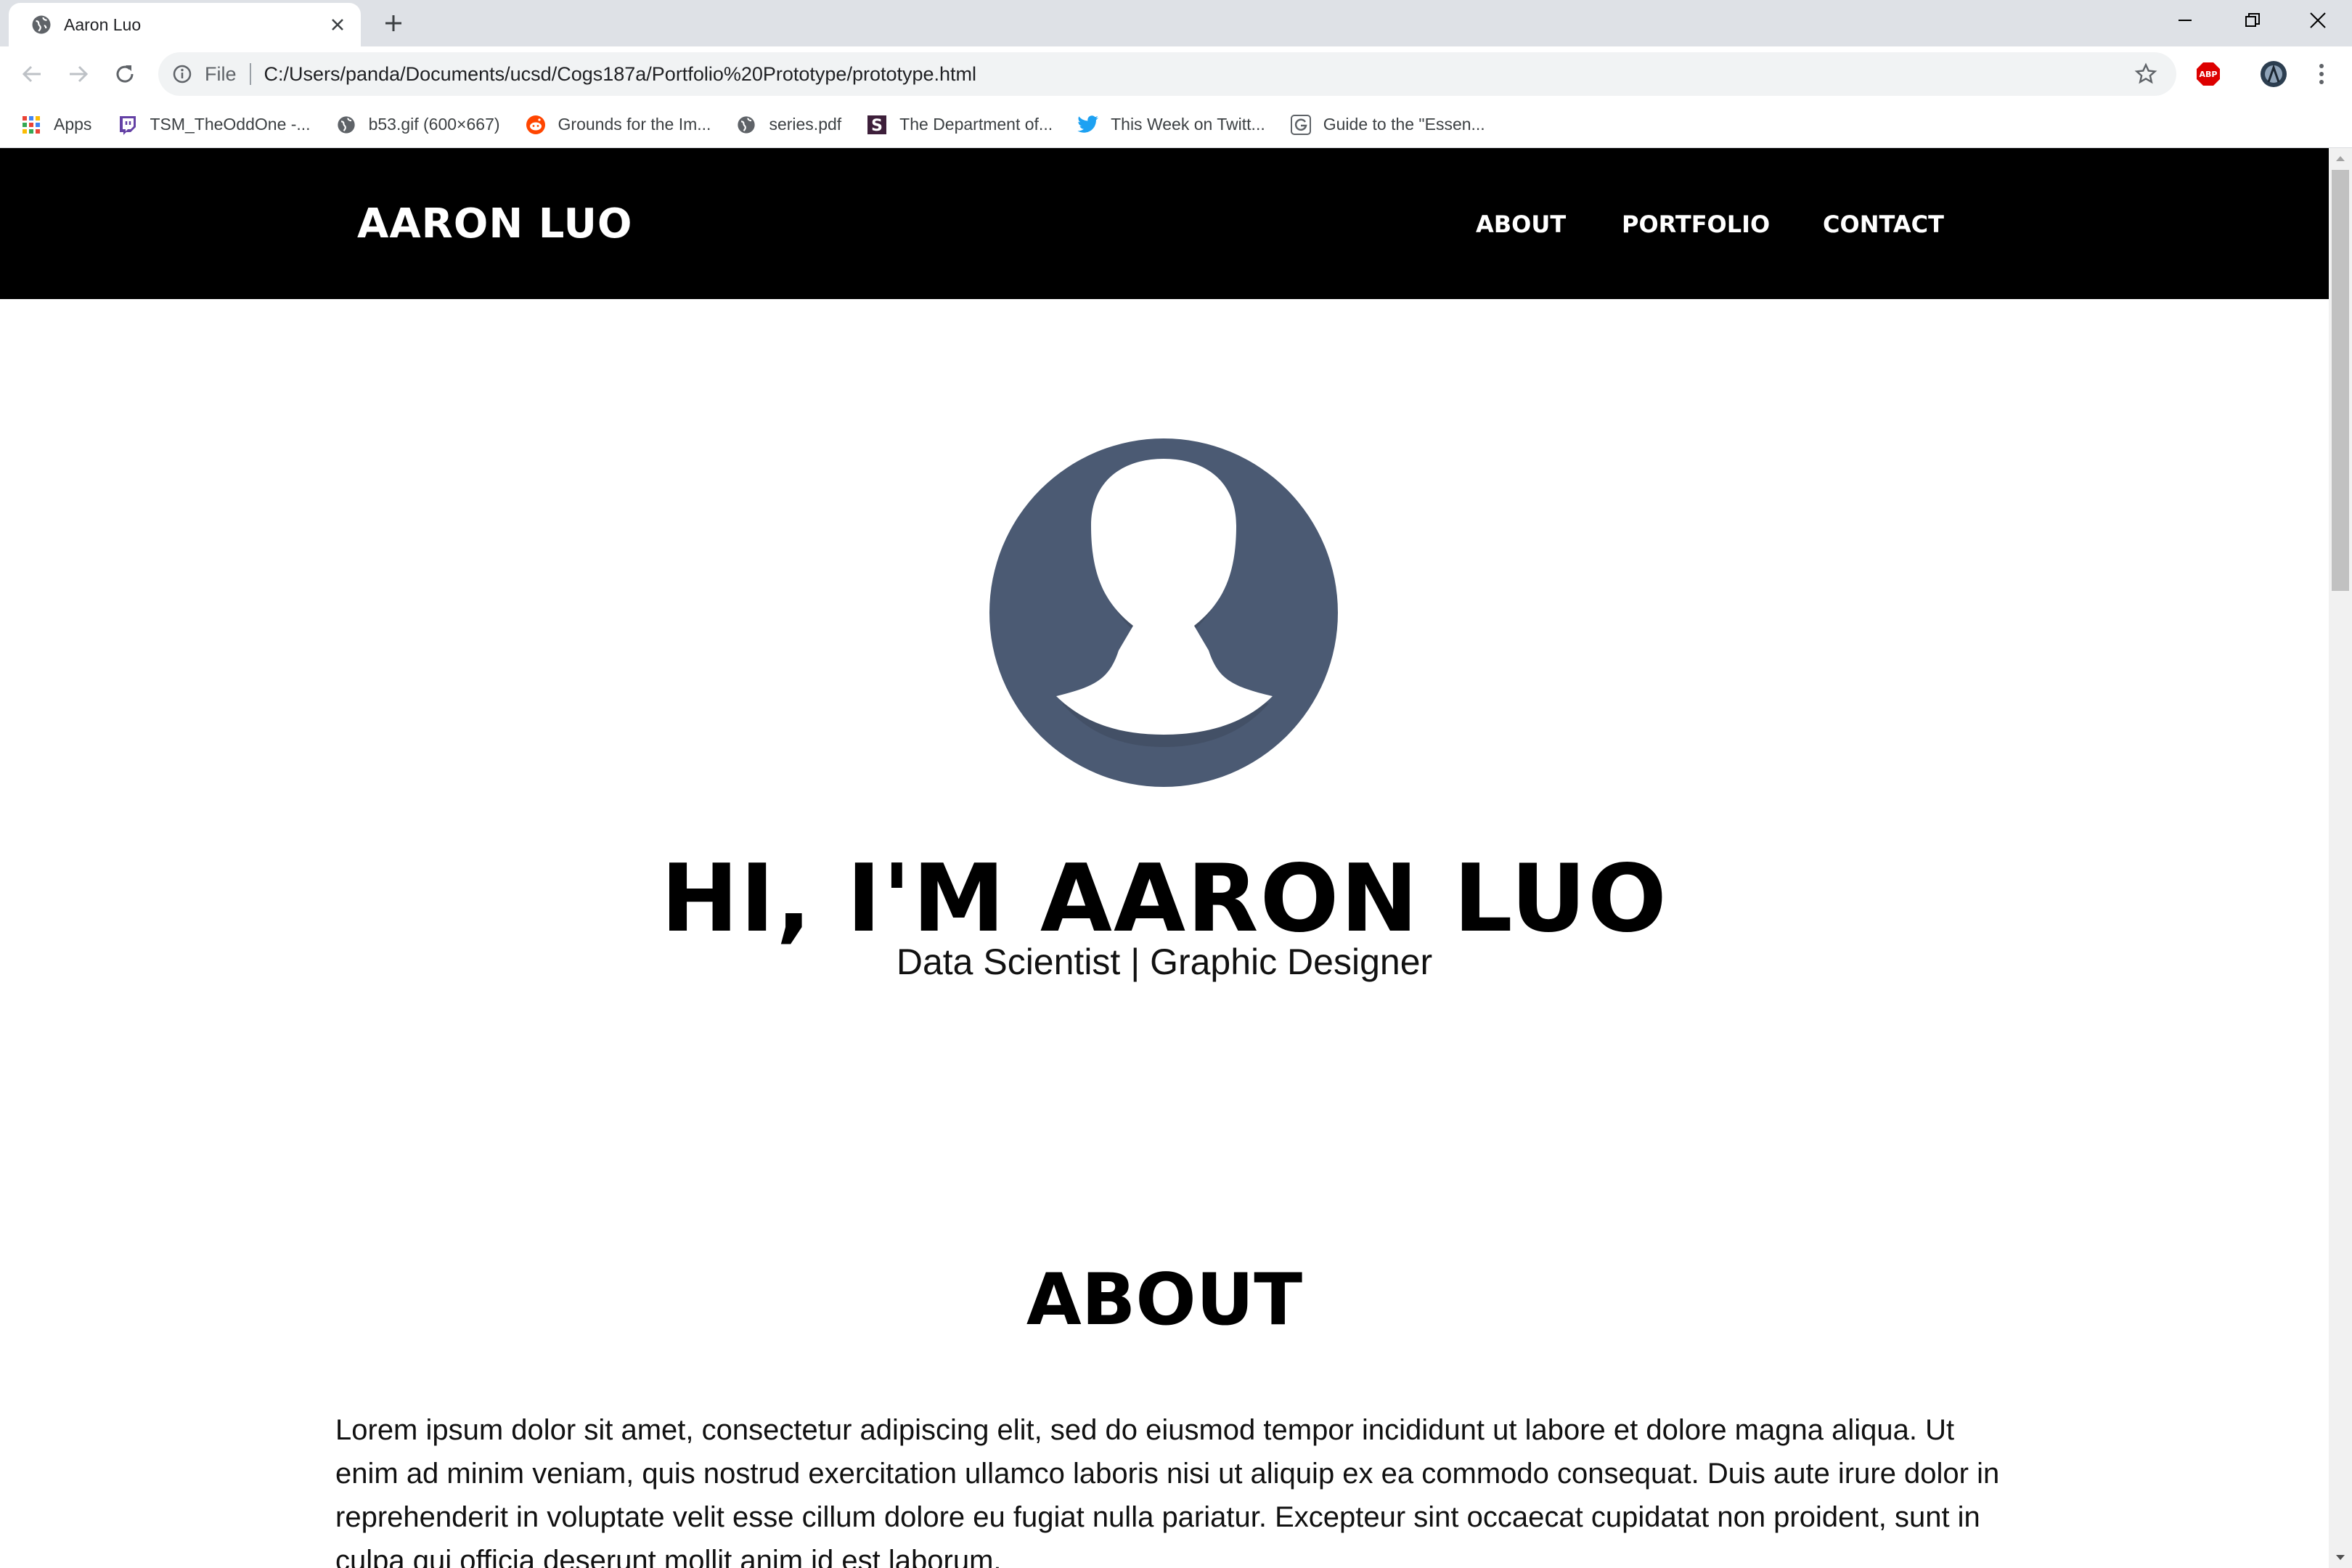  What do you see at coordinates (2185, 21) in the screenshot?
I see `minimize-button` at bounding box center [2185, 21].